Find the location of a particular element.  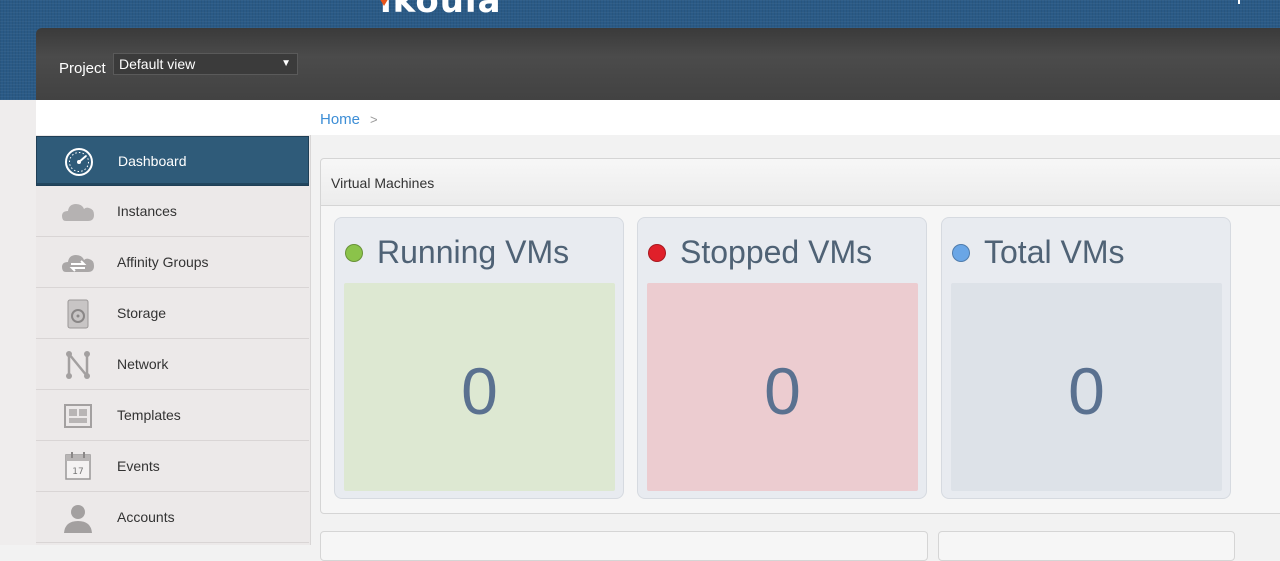

total-vms-count: 0 is located at coordinates (1086, 391).